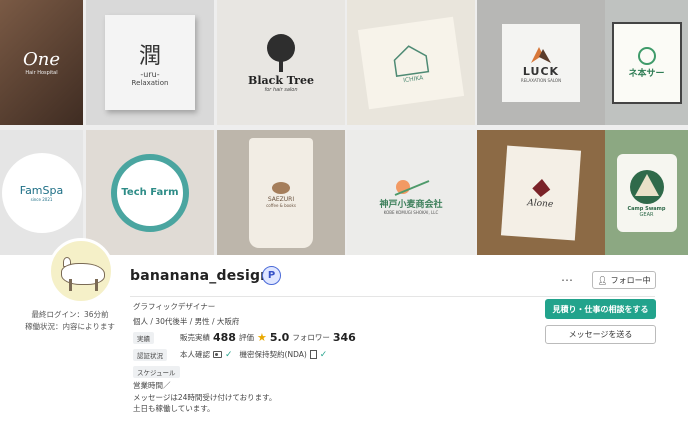 This screenshot has height=424, width=688. What do you see at coordinates (646, 214) in the screenshot?
I see `tile-sub-text: GEAR` at bounding box center [646, 214].